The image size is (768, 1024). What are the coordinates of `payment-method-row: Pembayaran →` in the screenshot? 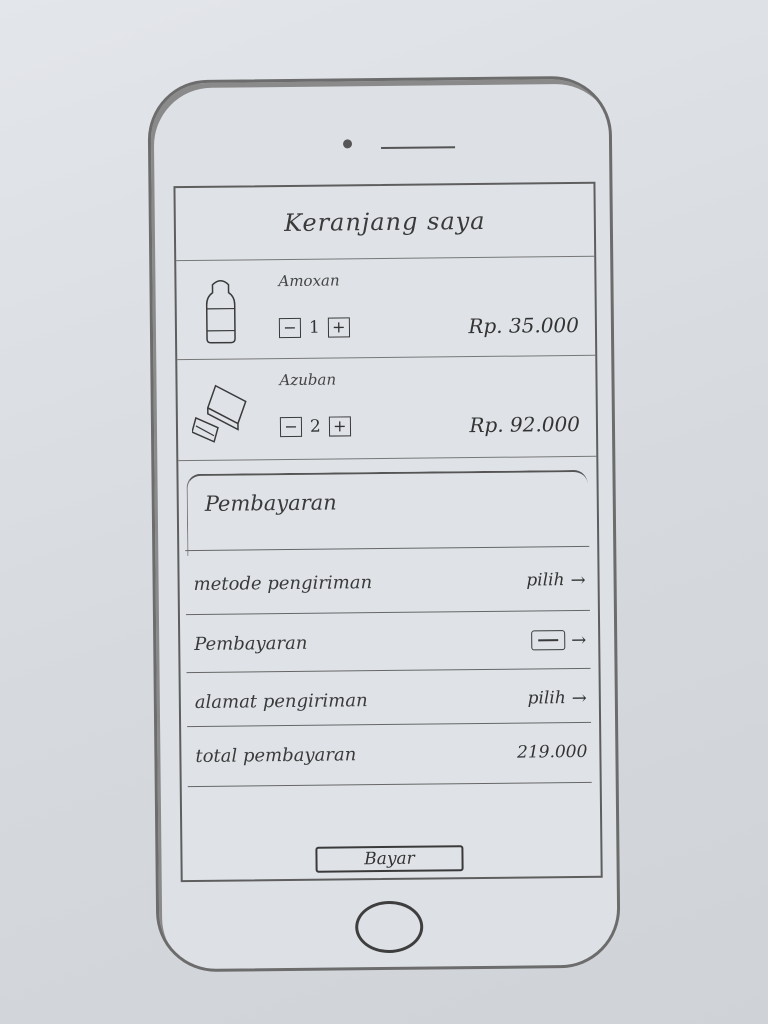 It's located at (390, 642).